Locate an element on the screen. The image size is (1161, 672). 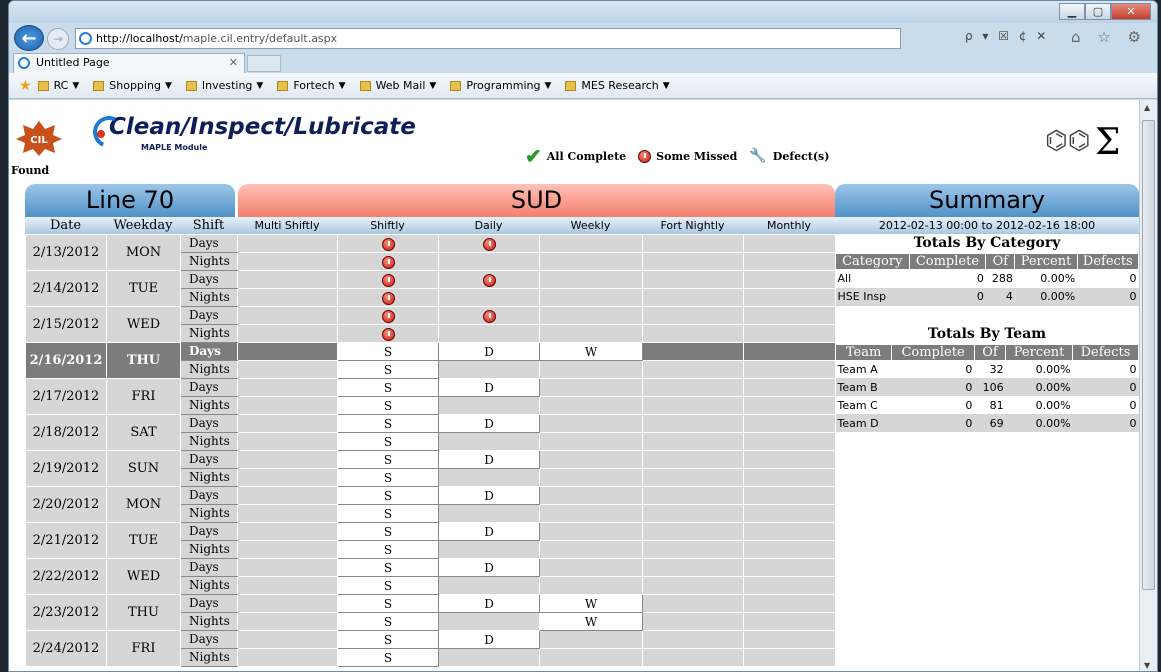
binoculars-icon: ⌬⌬ is located at coordinates (1067, 141).